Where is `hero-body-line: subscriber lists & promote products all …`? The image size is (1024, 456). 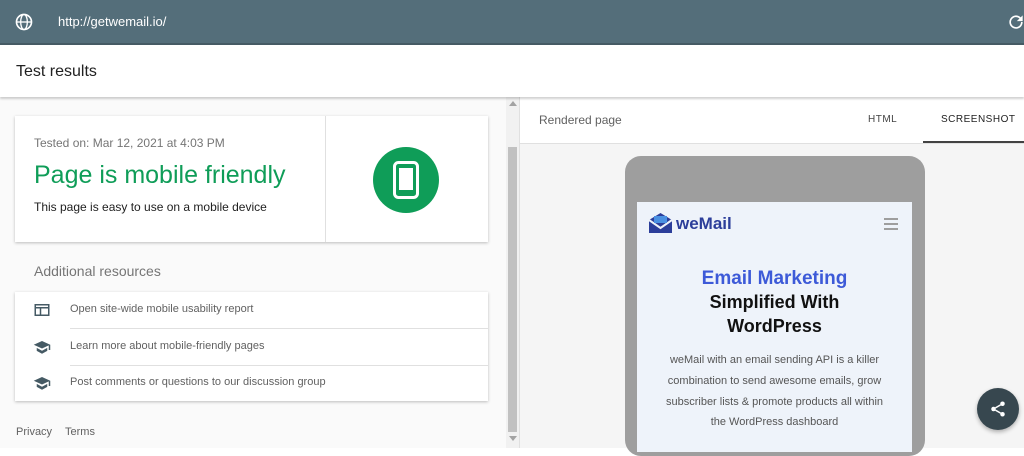
hero-body-line: subscriber lists & promote products all … is located at coordinates (774, 402).